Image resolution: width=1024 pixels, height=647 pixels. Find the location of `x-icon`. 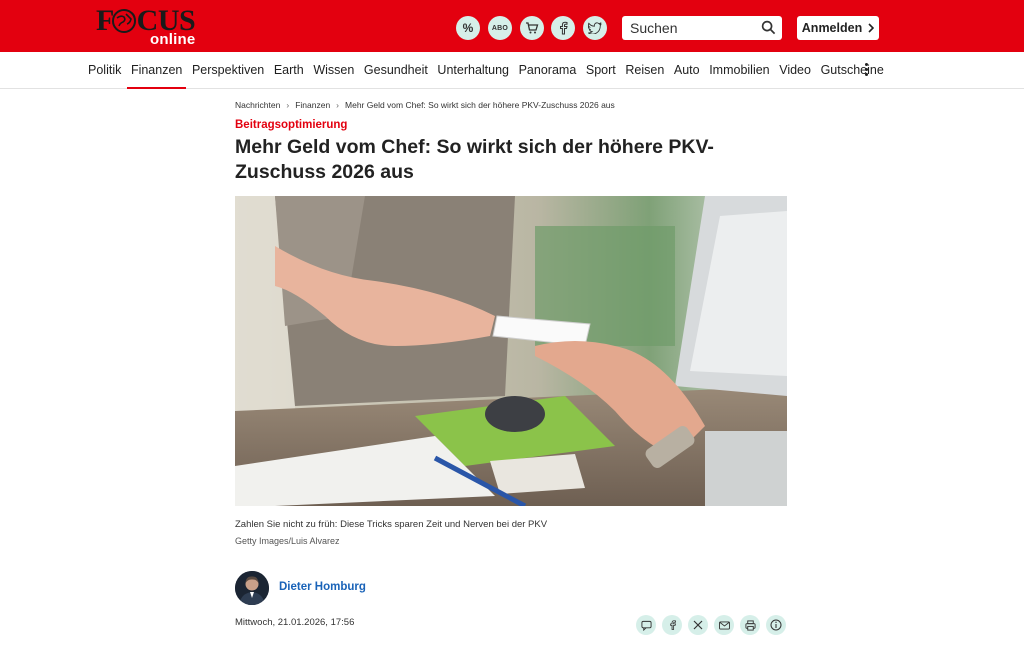

x-icon is located at coordinates (698, 625).